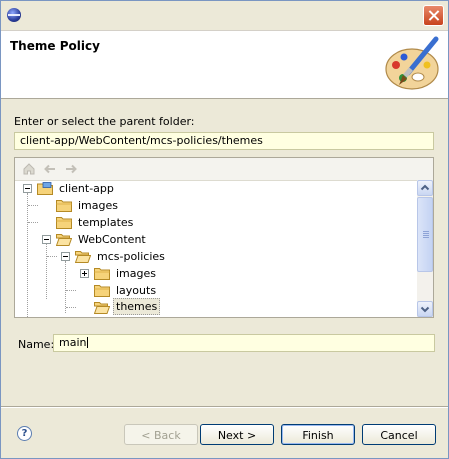  I want to click on forward-arrow-icon, so click(71, 169).